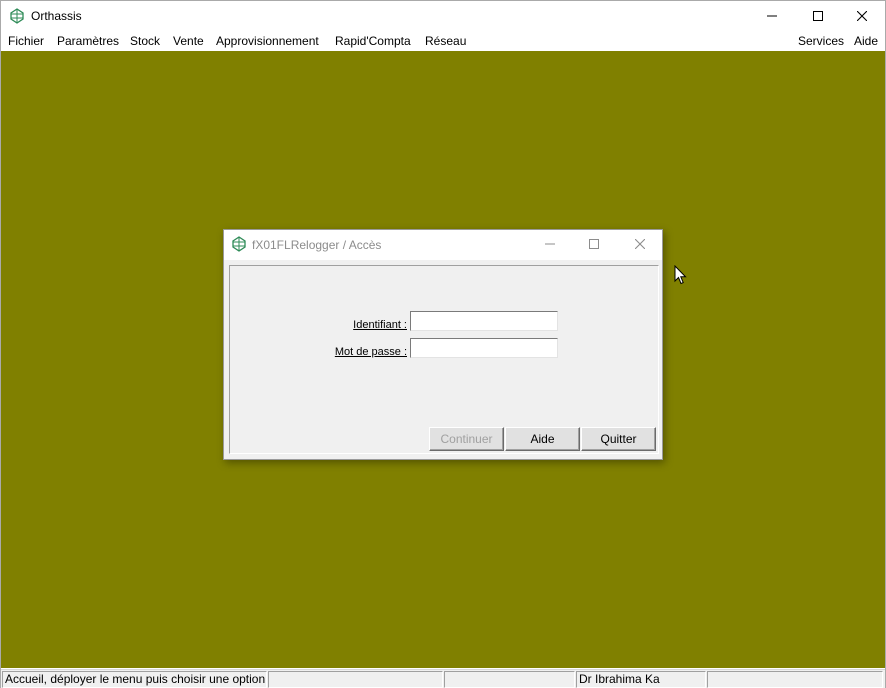  What do you see at coordinates (317, 245) in the screenshot?
I see `dialog-title: fX01FLRelogger / Accès` at bounding box center [317, 245].